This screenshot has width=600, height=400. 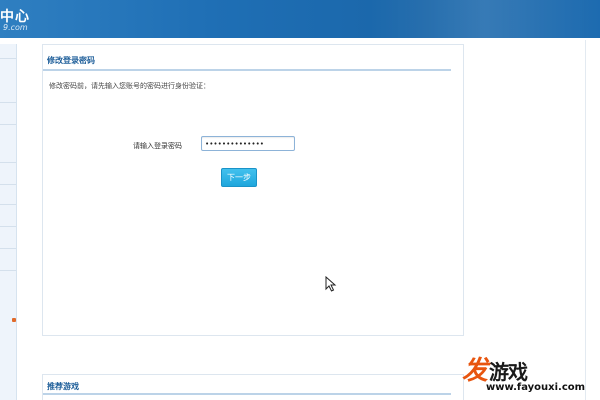 What do you see at coordinates (331, 284) in the screenshot?
I see `mouse-pointer-icon` at bounding box center [331, 284].